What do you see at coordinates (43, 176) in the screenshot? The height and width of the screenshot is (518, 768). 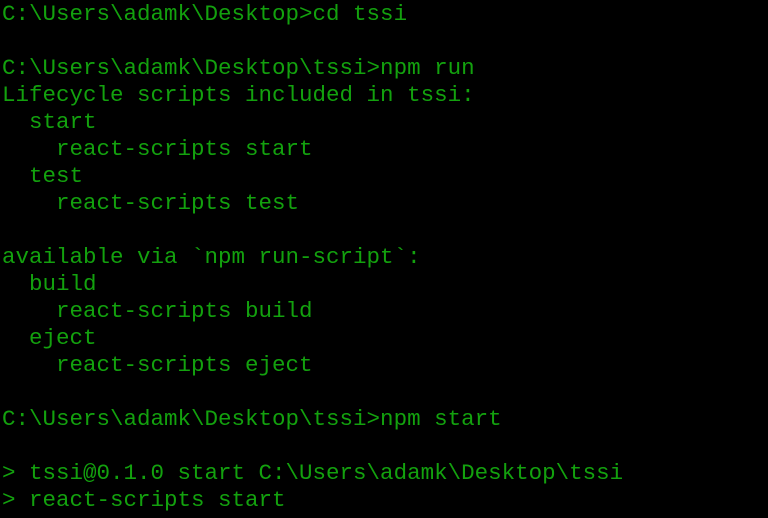 I see `terminal-line-script-test: test` at bounding box center [43, 176].